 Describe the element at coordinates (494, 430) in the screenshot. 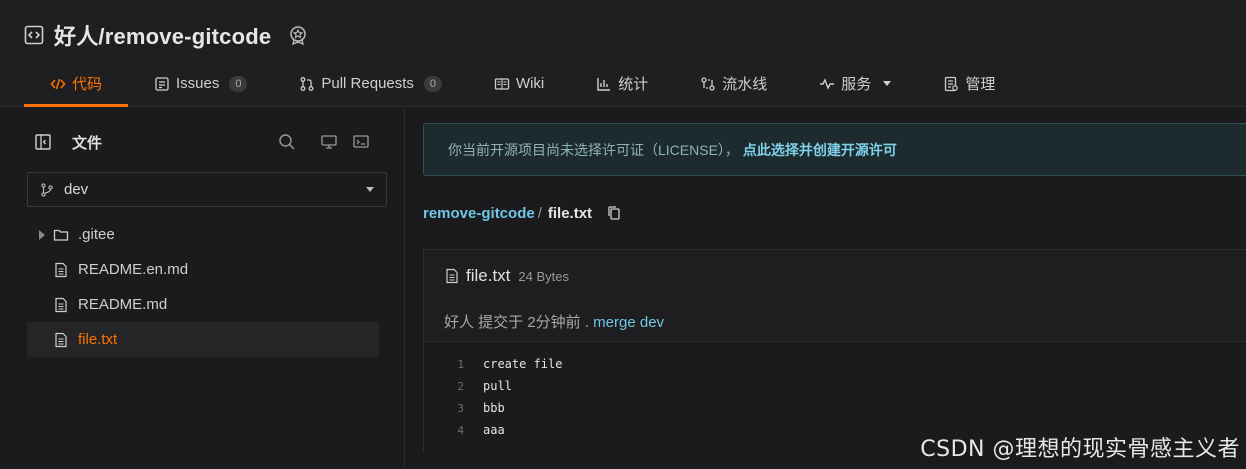

I see `line-text: aaa` at that location.